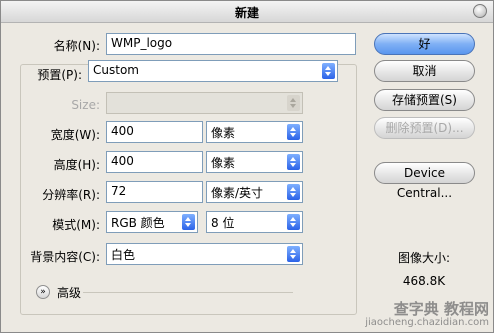  What do you see at coordinates (237, 193) in the screenshot?
I see `resolution-unit-value: 像素/英寸` at bounding box center [237, 193].